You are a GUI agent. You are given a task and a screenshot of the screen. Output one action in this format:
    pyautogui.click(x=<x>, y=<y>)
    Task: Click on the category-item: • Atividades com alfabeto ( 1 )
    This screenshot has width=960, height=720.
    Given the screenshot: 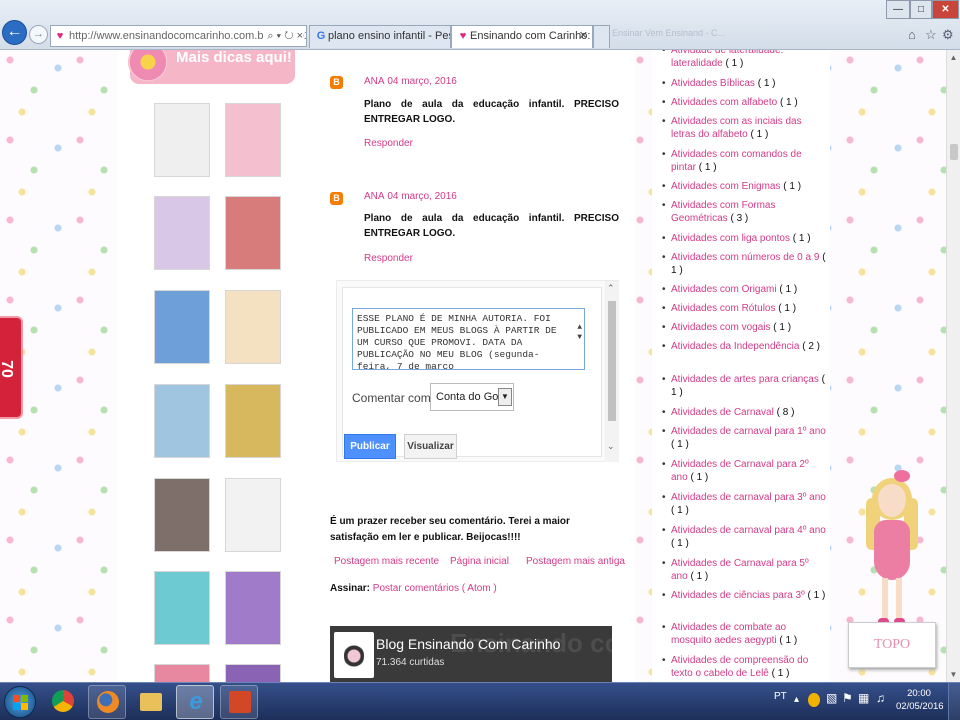 What is the action you would take?
    pyautogui.click(x=745, y=102)
    